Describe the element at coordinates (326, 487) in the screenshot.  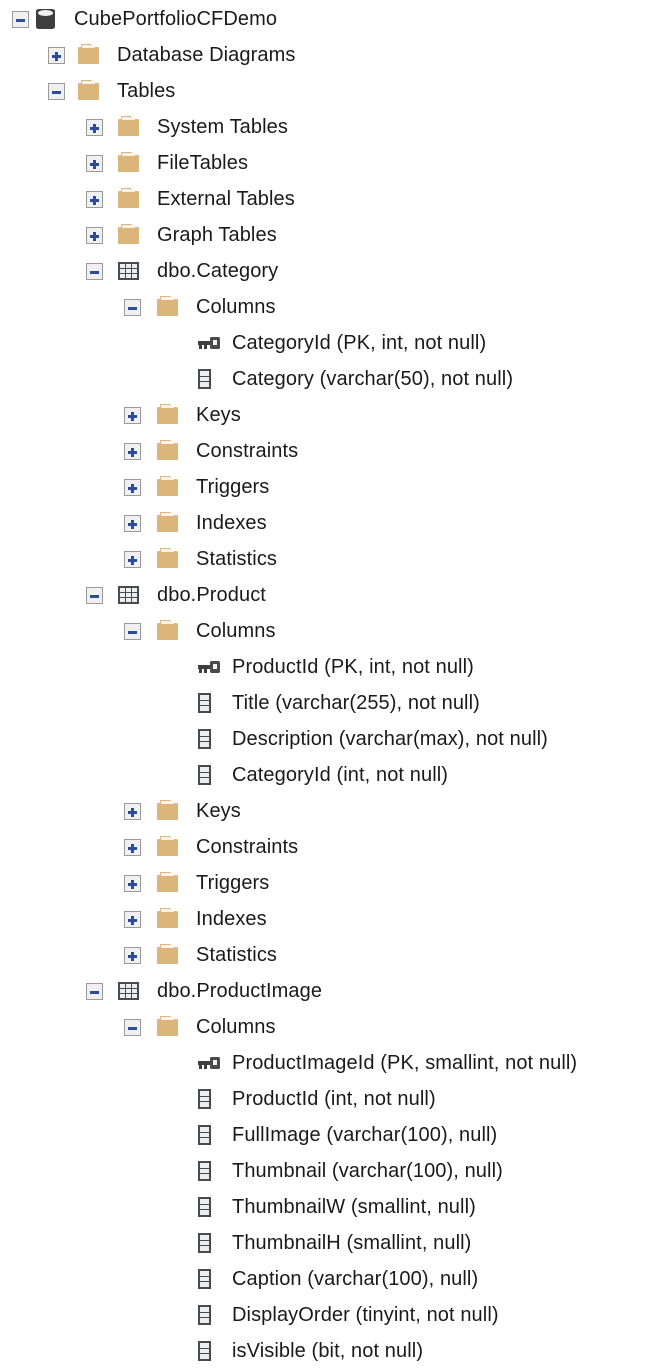
I see `tree-node-category-triggers: Triggers` at that location.